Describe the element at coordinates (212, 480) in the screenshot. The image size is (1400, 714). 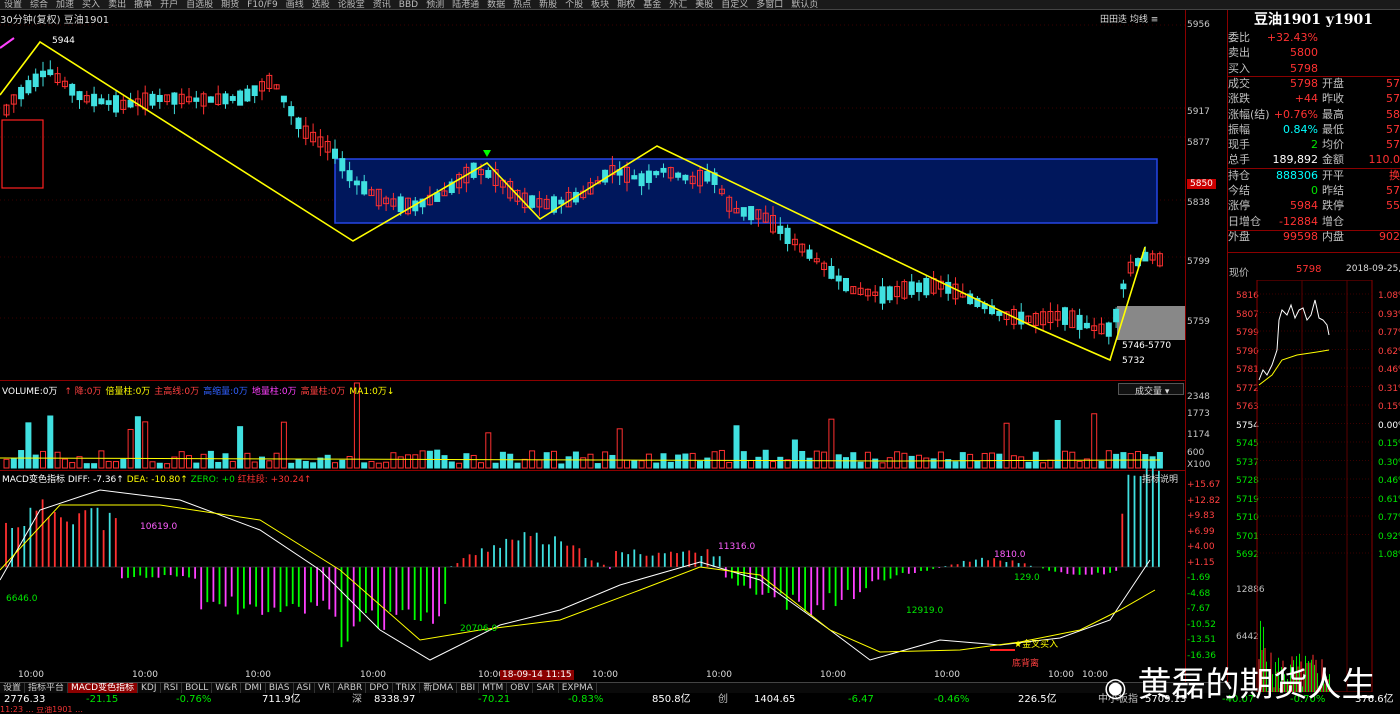
I see `macd-zero: ZERO: +0` at that location.